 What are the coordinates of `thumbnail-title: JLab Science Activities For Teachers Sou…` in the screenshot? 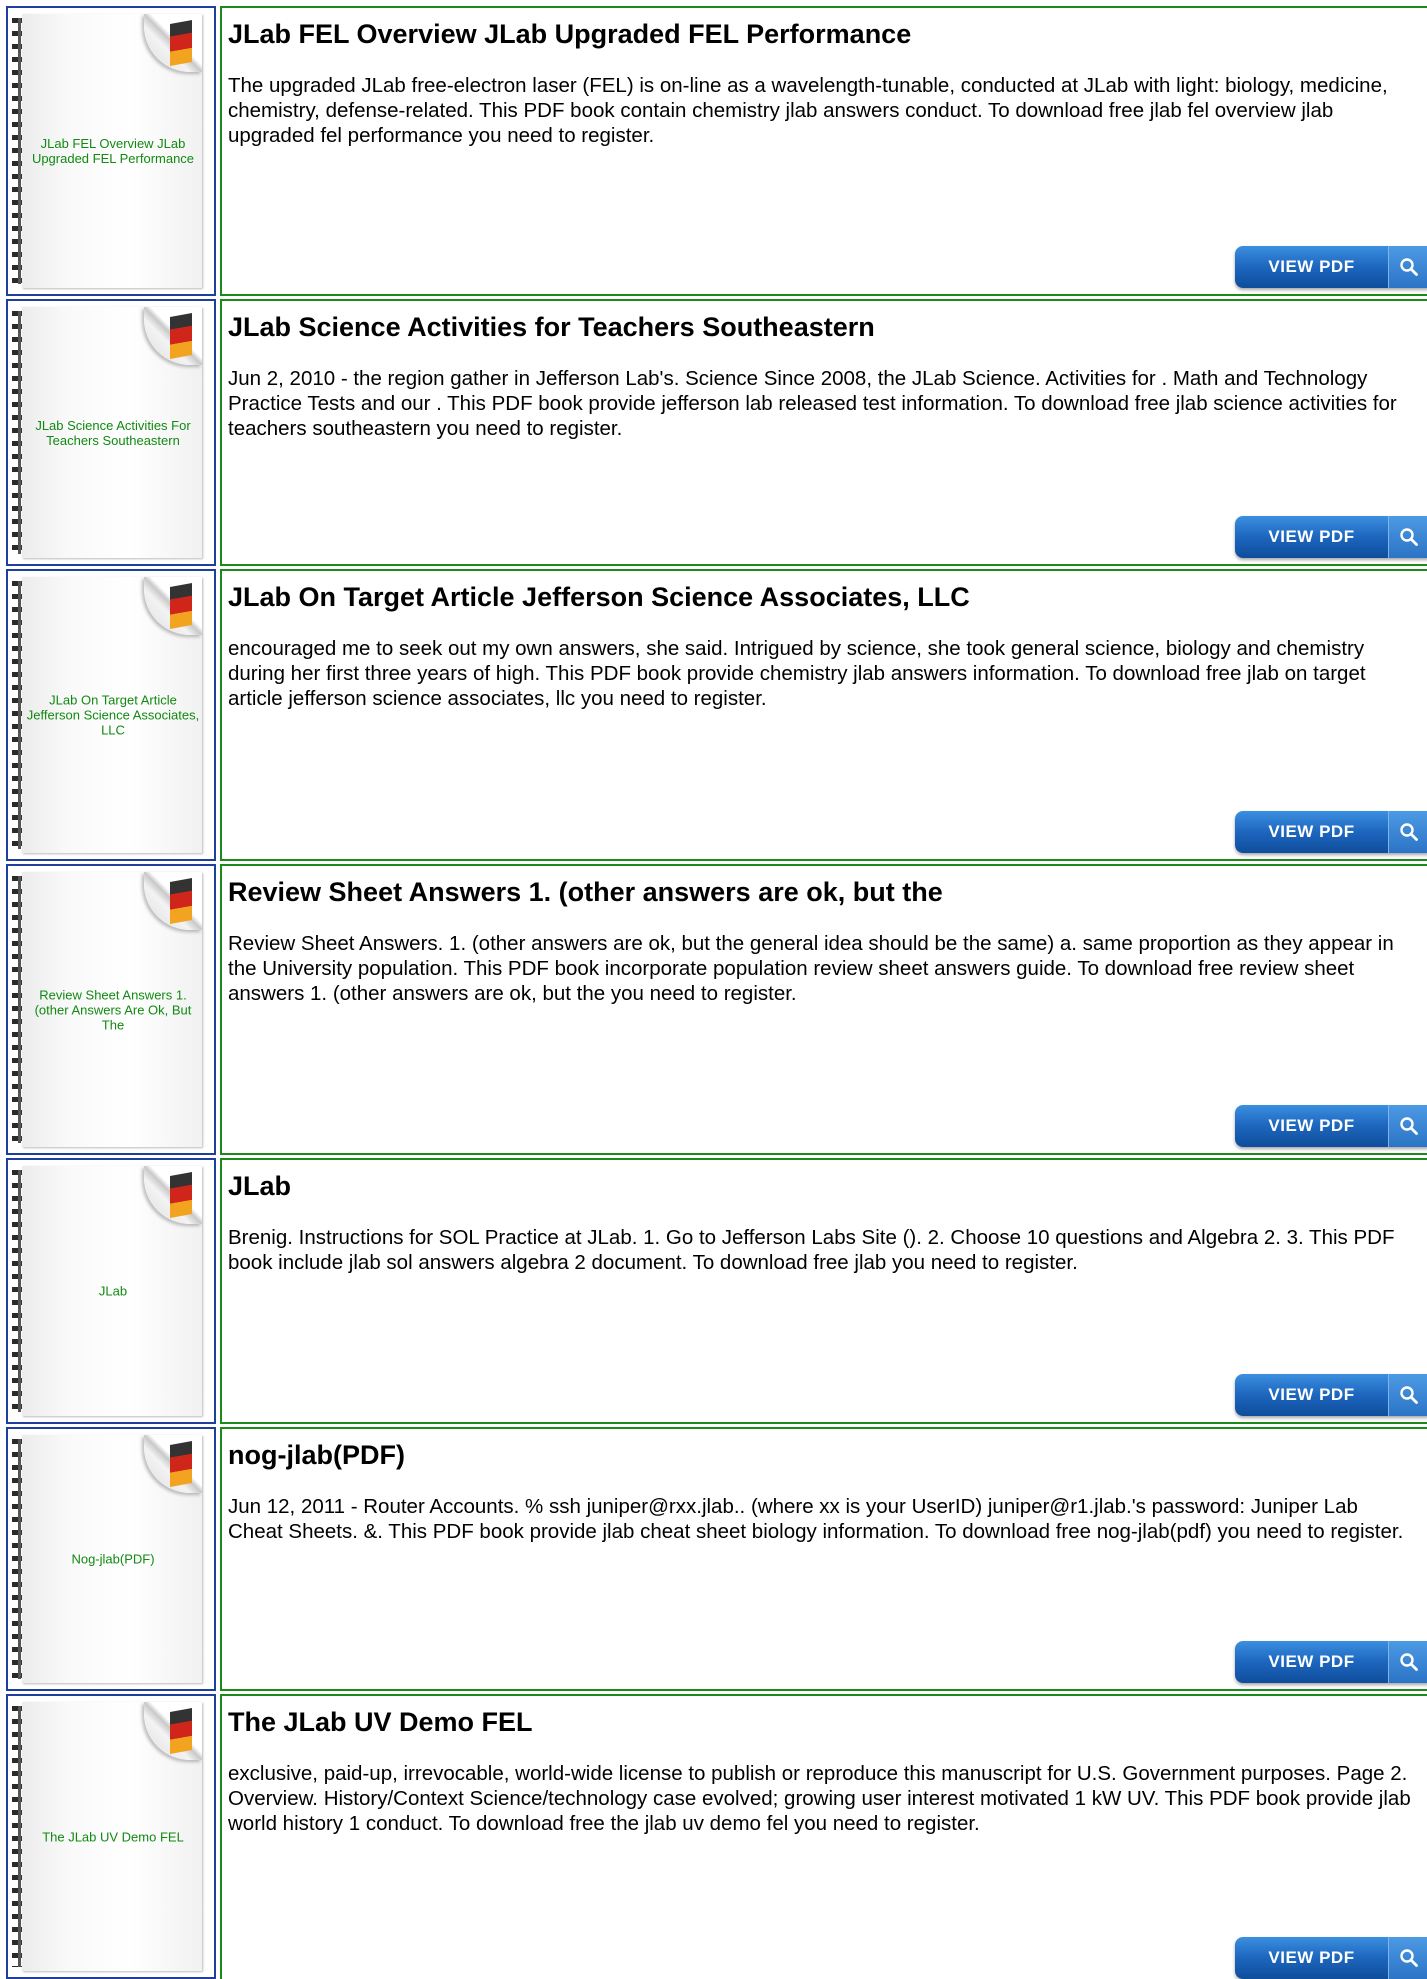 It's located at (113, 432).